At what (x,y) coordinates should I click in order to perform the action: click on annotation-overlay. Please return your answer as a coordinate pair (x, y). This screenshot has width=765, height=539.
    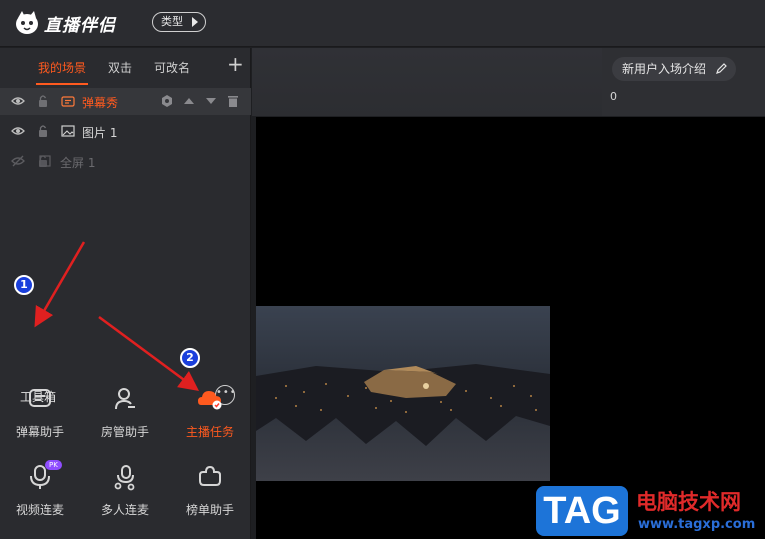
    Looking at the image, I should click on (117, 316).